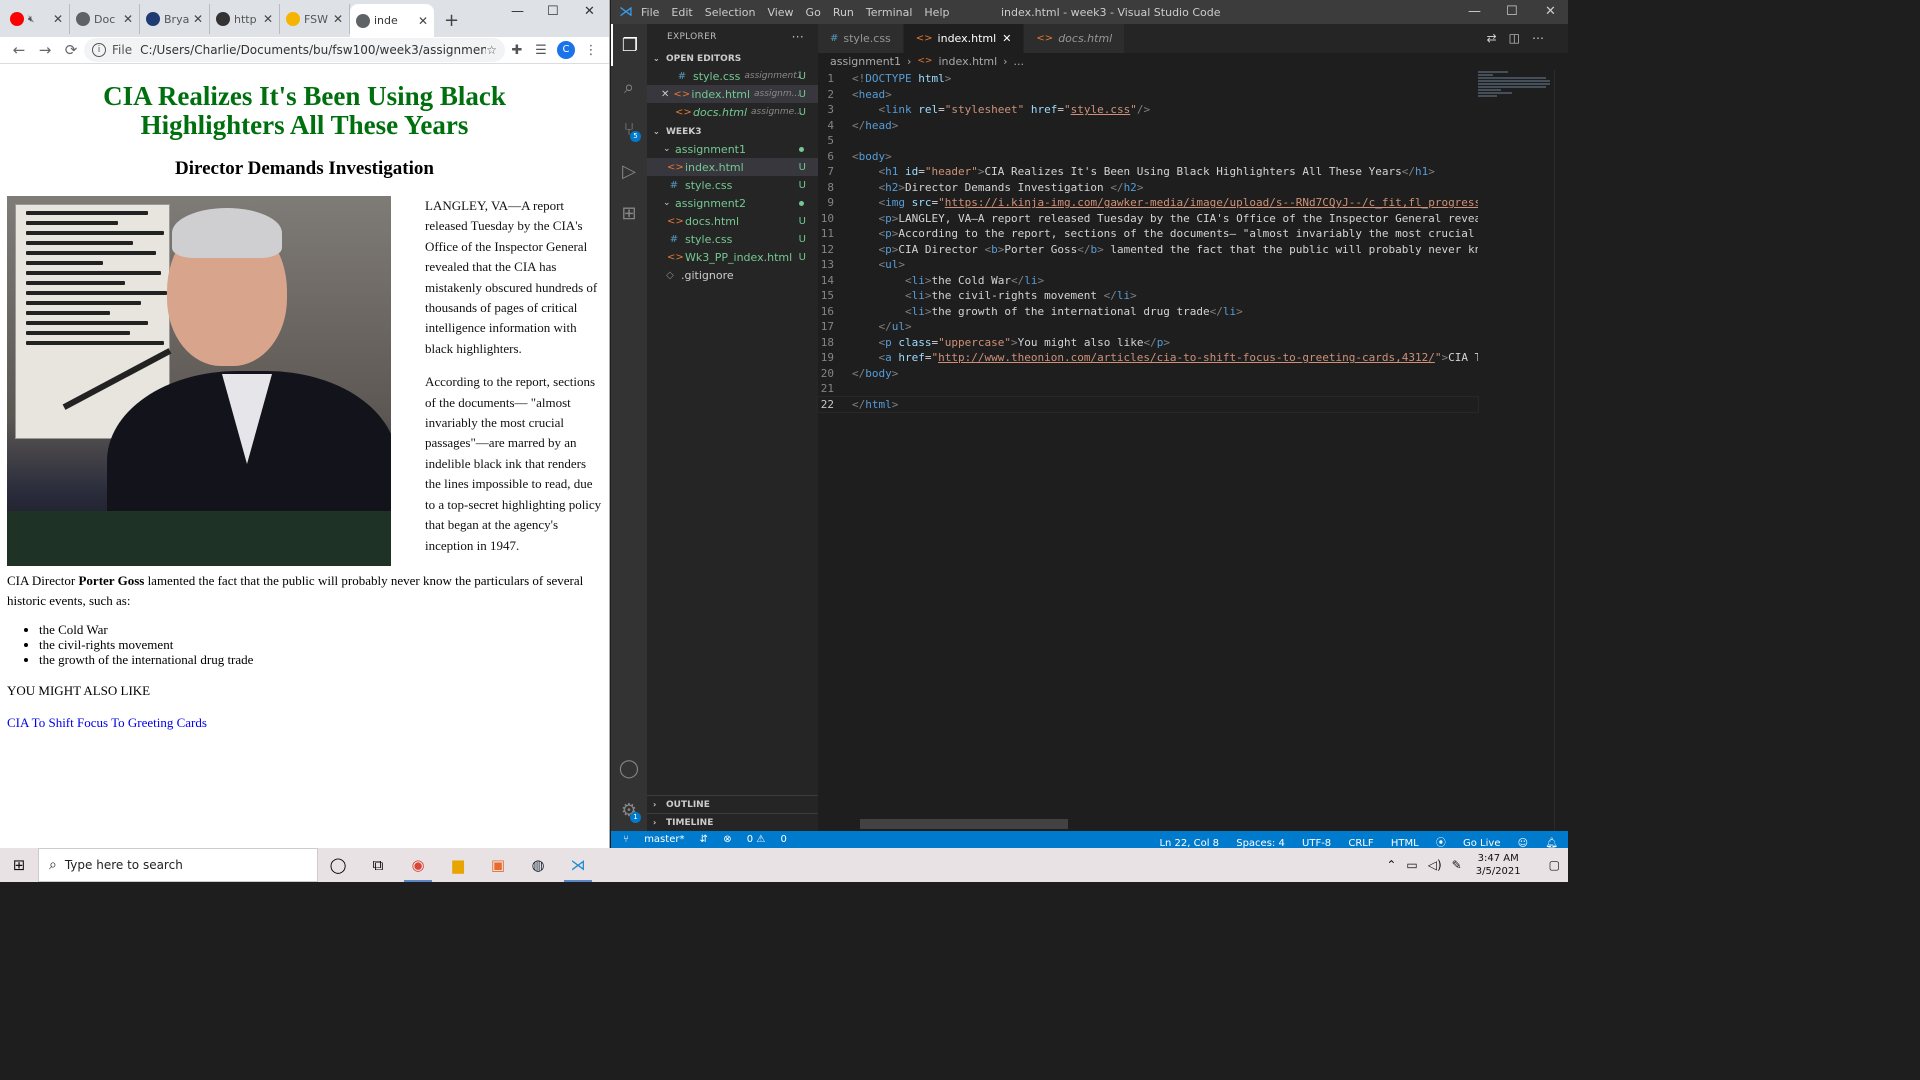 The width and height of the screenshot is (1920, 1080). I want to click on browser-tab: Brya ✕, so click(175, 19).